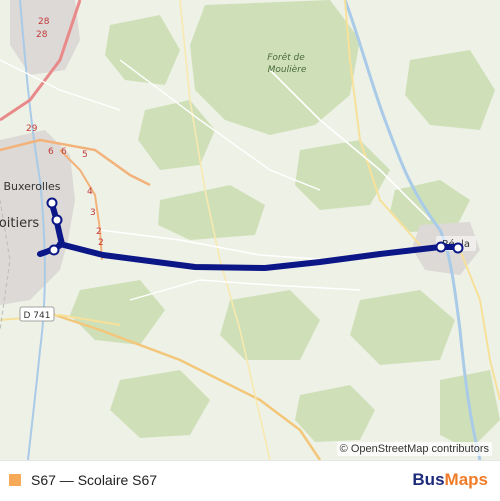  Describe the element at coordinates (44, 22) in the screenshot. I see `route-number-28a: 28` at that location.